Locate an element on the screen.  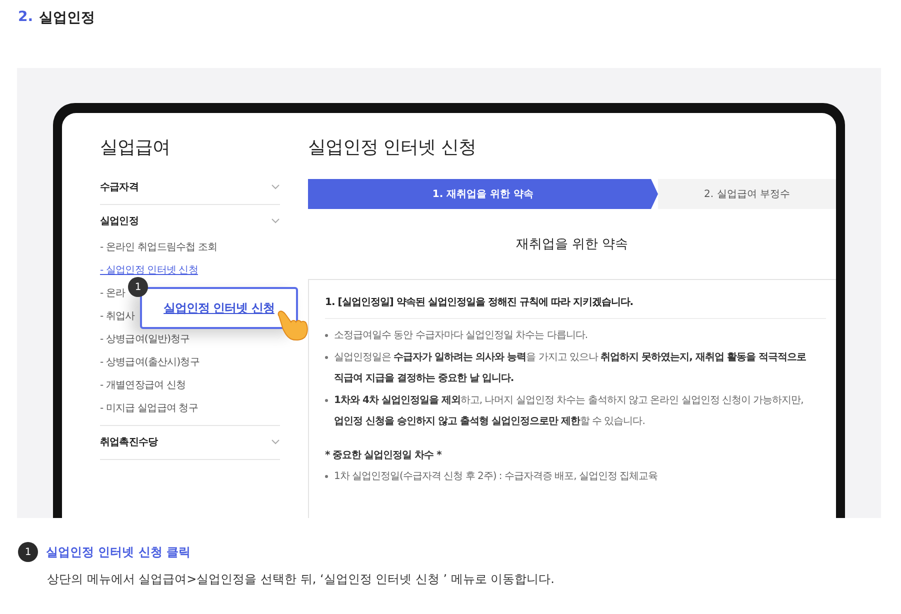
menu-section: 취업촉진수당 is located at coordinates (129, 442).